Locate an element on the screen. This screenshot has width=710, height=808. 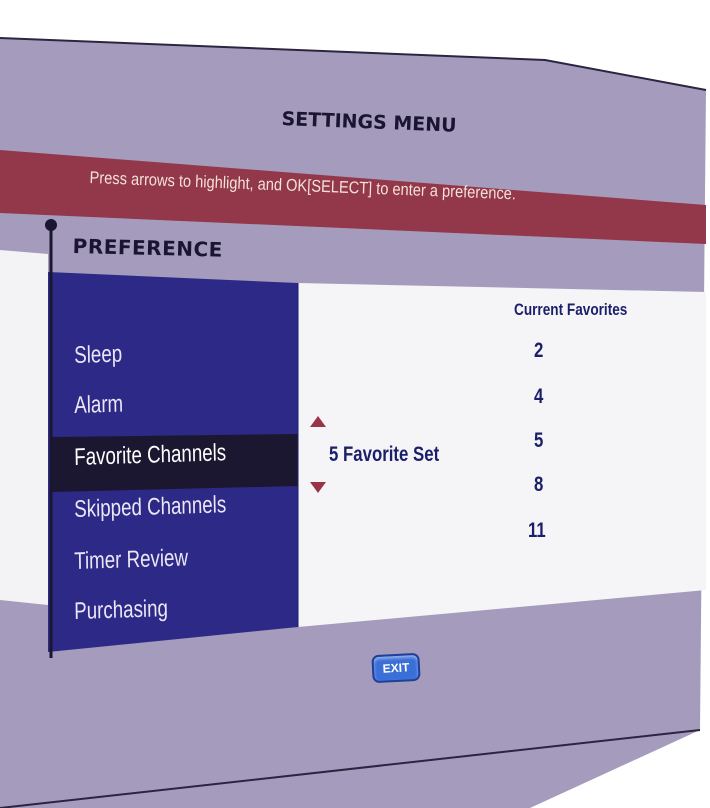
menu-item-timer-review: Timer Review is located at coordinates (131, 560).